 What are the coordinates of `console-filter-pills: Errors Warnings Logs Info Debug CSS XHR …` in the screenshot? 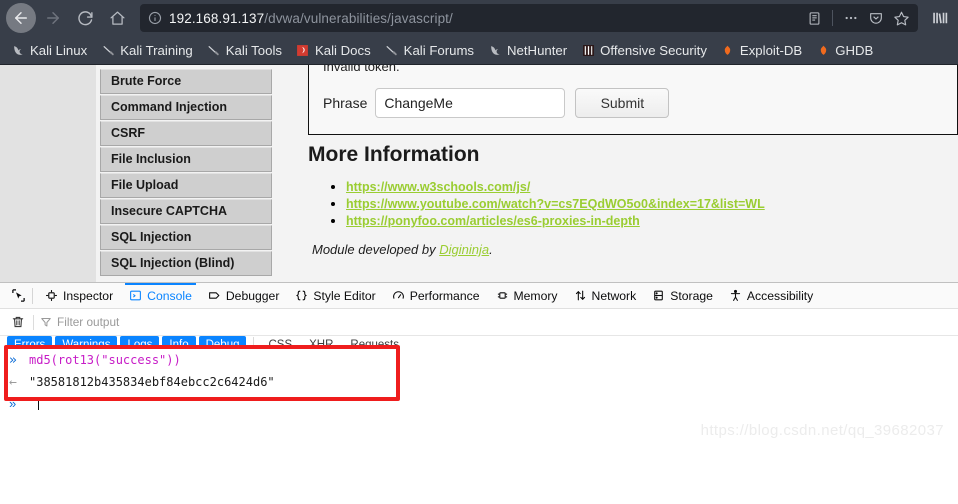 It's located at (479, 342).